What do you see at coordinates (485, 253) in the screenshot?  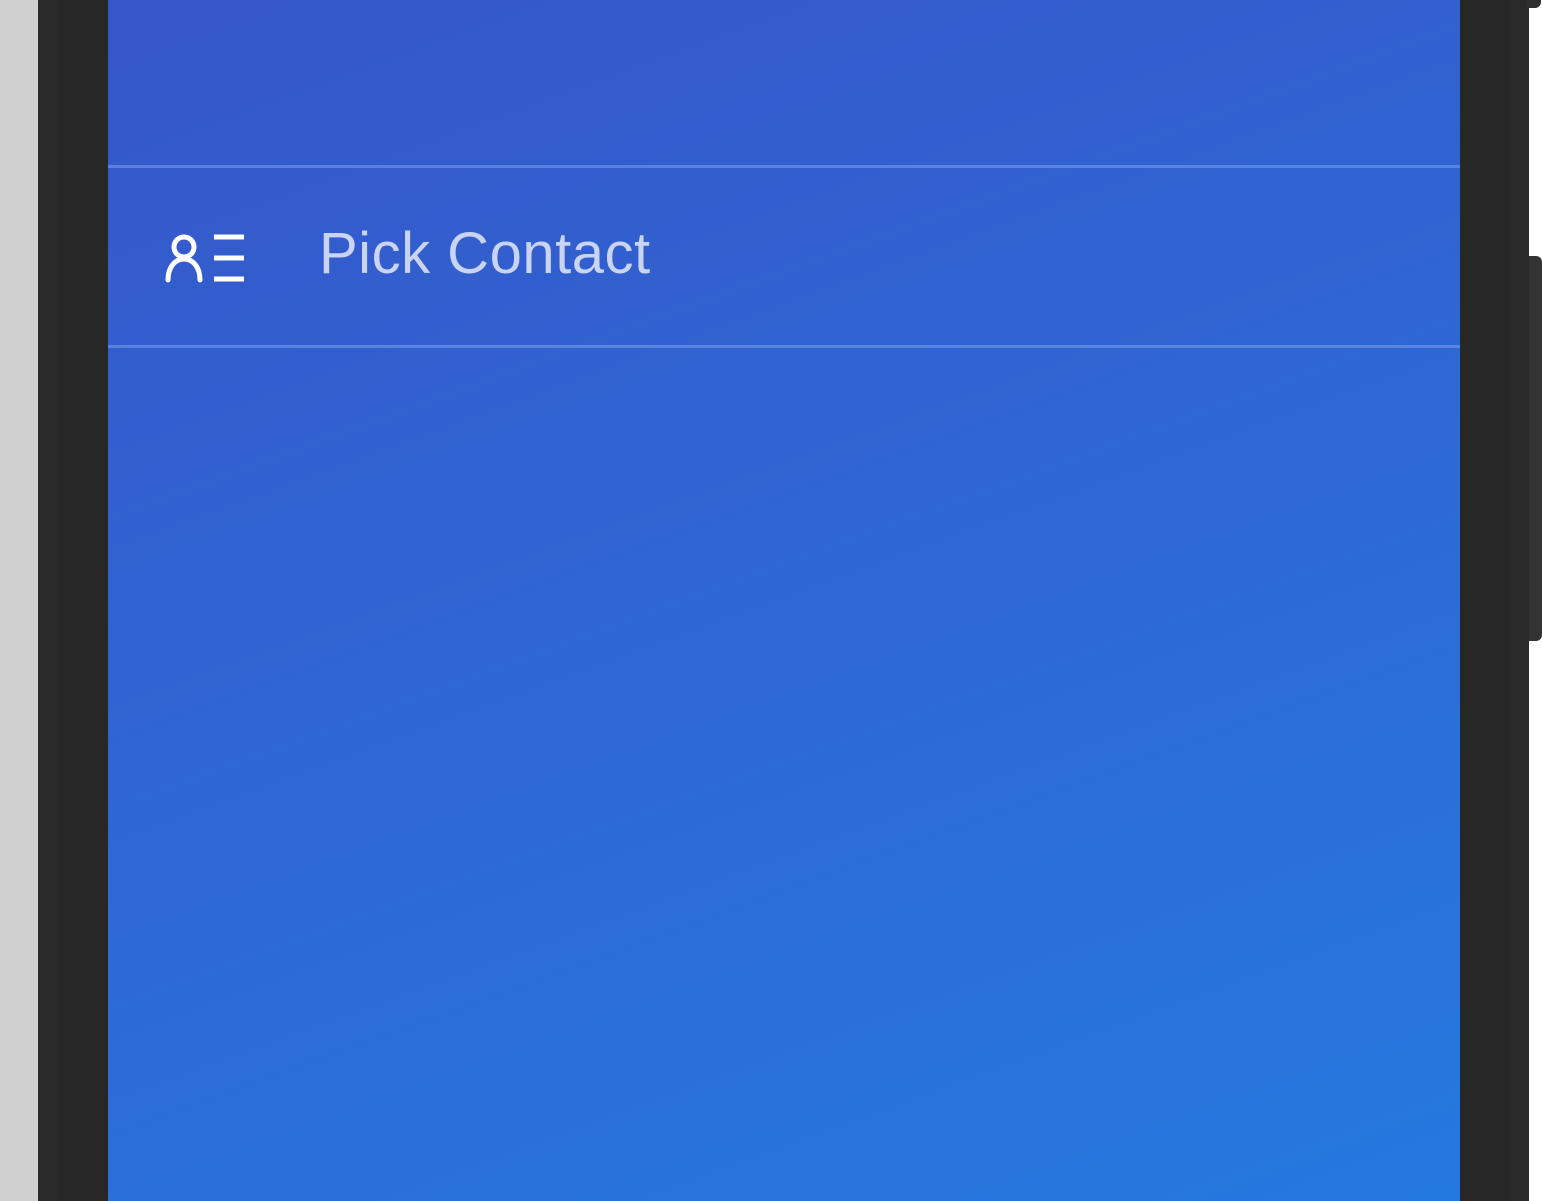 I see `pick-contact-label: Pick Contact` at bounding box center [485, 253].